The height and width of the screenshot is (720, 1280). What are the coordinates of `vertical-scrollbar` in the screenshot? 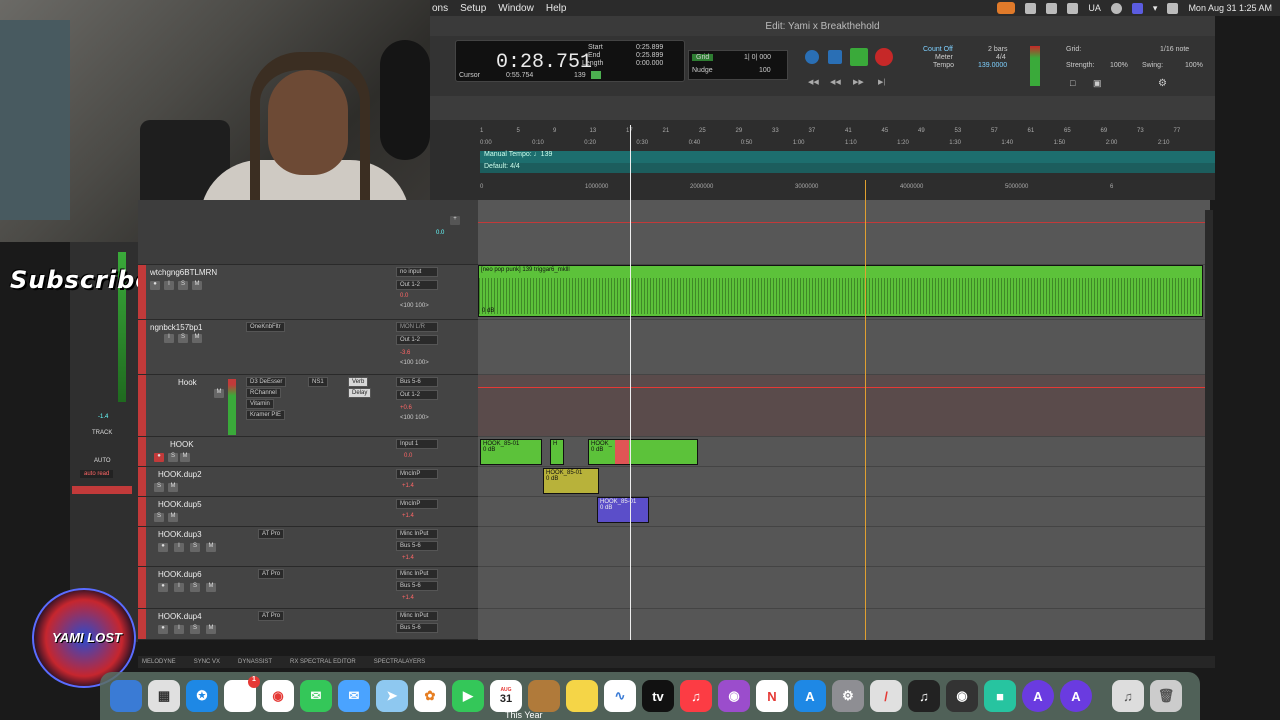 It's located at (1209, 425).